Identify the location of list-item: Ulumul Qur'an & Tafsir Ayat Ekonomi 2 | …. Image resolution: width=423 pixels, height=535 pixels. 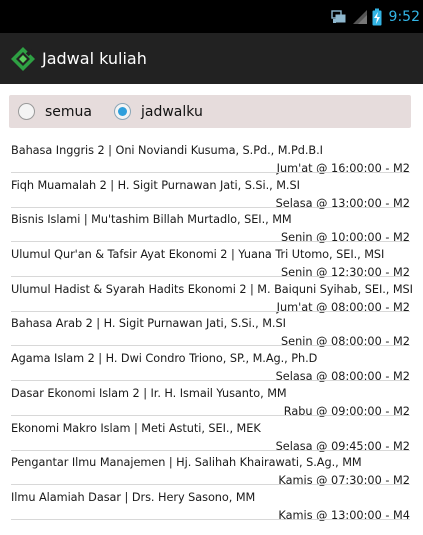
(211, 261).